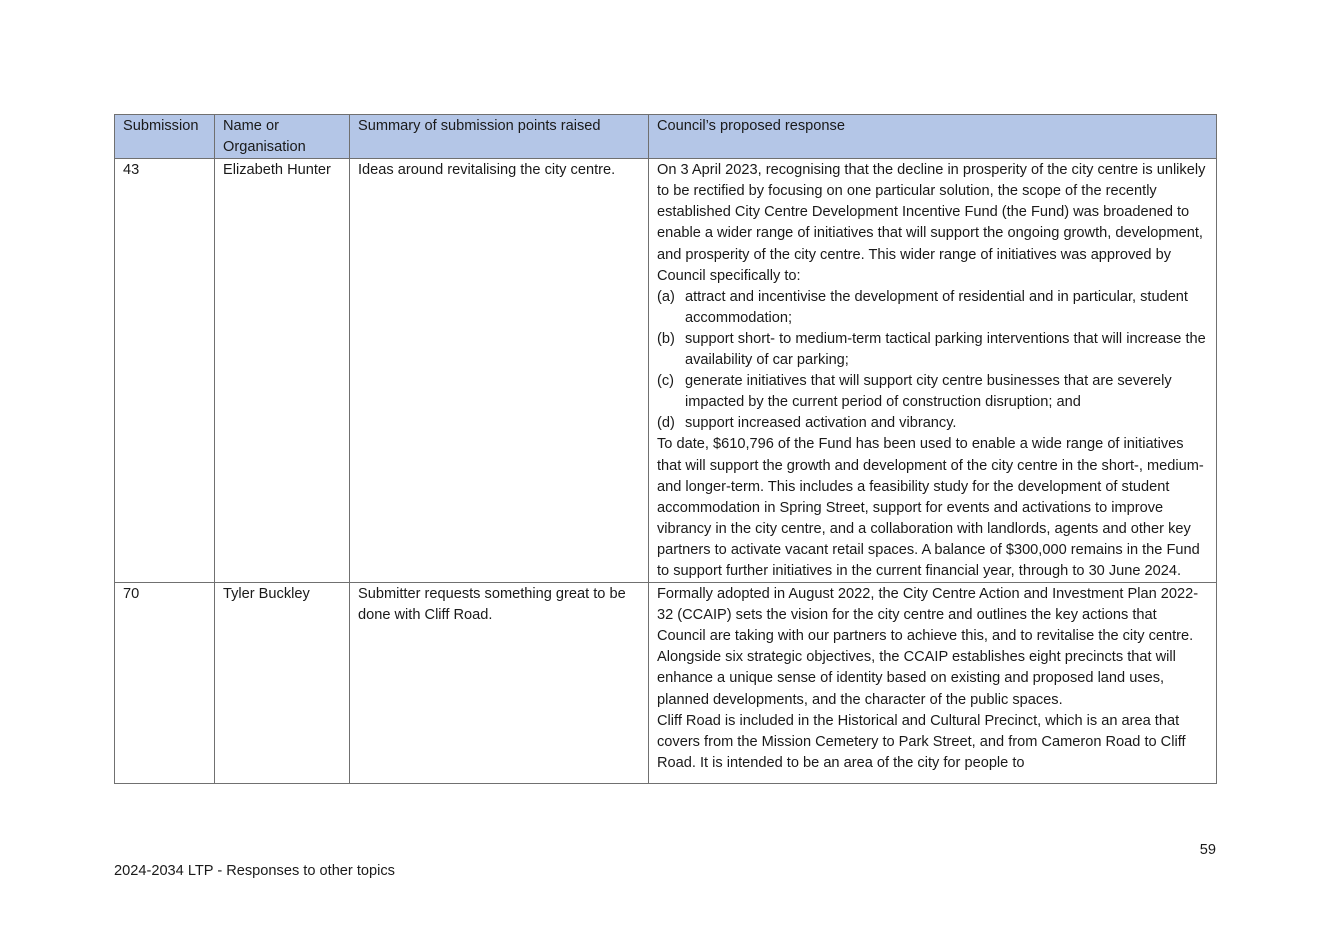 The image size is (1328, 939). I want to click on page-number: 59, so click(1207, 850).